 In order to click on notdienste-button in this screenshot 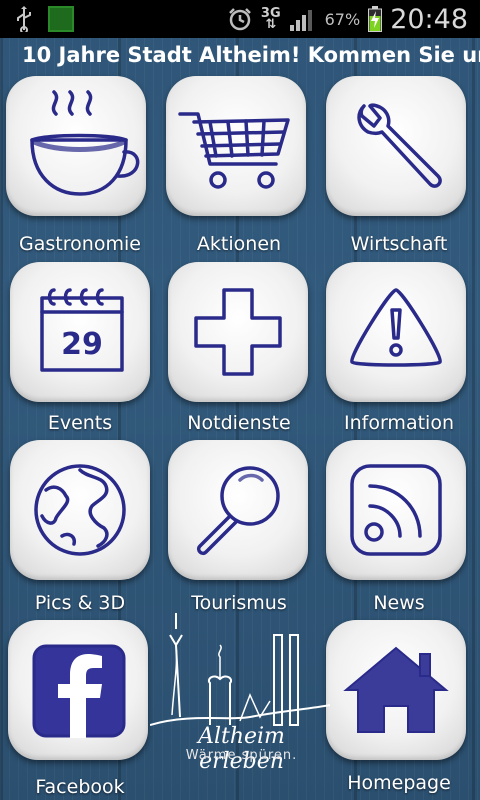, I will do `click(238, 332)`.